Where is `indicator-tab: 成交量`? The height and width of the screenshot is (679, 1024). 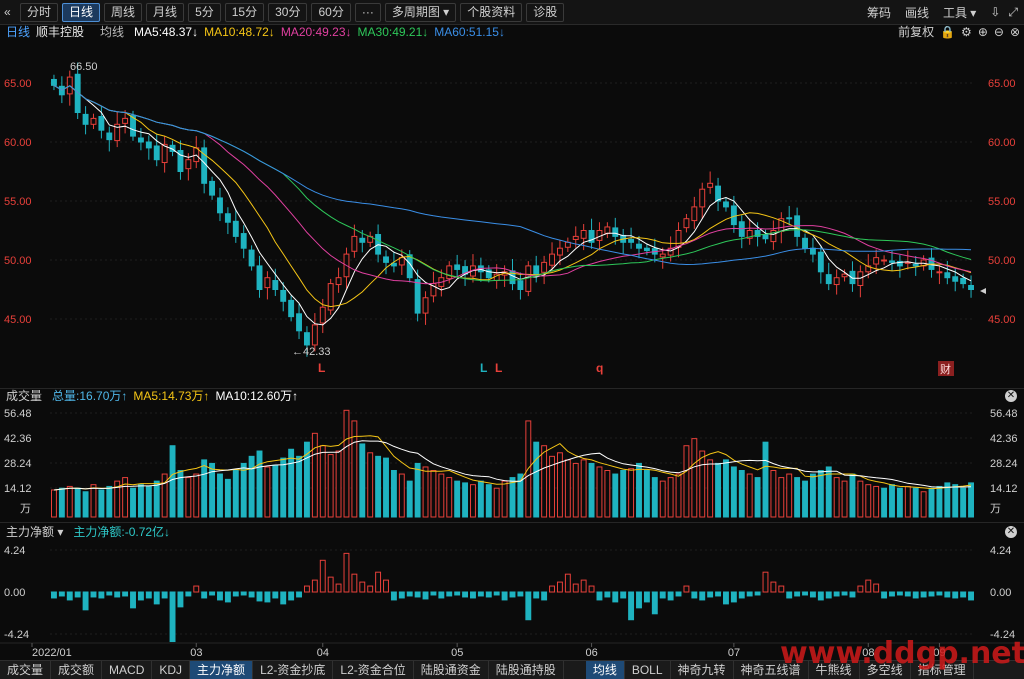
indicator-tab: 成交量 is located at coordinates (26, 670).